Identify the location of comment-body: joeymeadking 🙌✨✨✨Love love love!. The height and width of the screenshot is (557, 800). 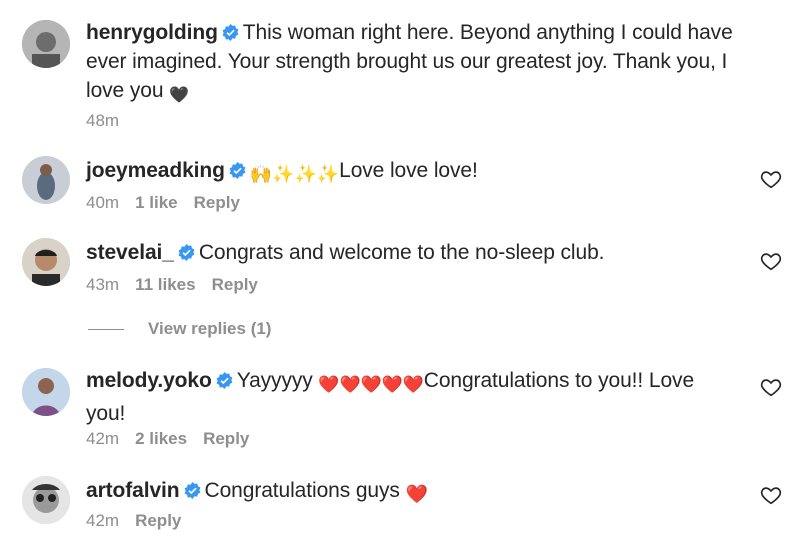
(411, 172).